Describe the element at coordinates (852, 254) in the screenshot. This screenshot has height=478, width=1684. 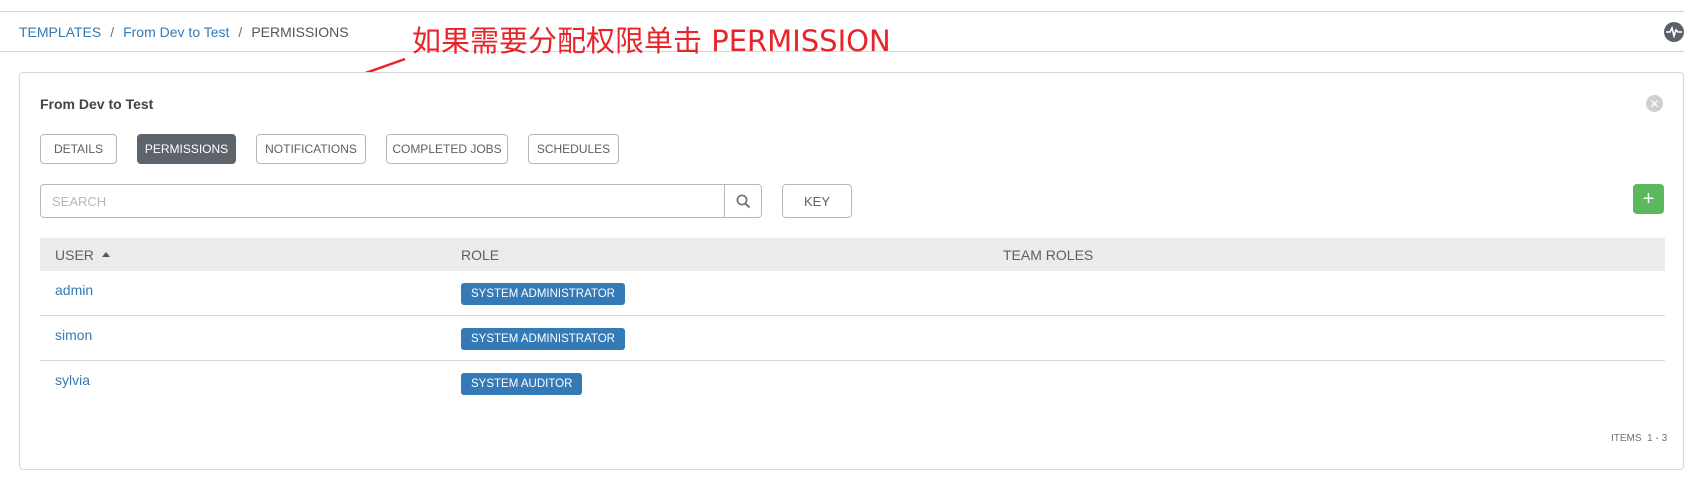
I see `table-header: USER ROLE TEAM ROLES` at that location.